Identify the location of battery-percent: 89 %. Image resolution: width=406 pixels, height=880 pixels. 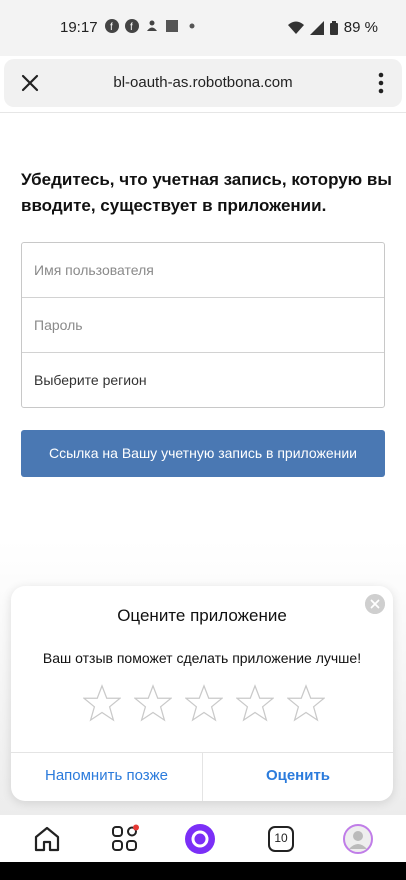
(360, 27).